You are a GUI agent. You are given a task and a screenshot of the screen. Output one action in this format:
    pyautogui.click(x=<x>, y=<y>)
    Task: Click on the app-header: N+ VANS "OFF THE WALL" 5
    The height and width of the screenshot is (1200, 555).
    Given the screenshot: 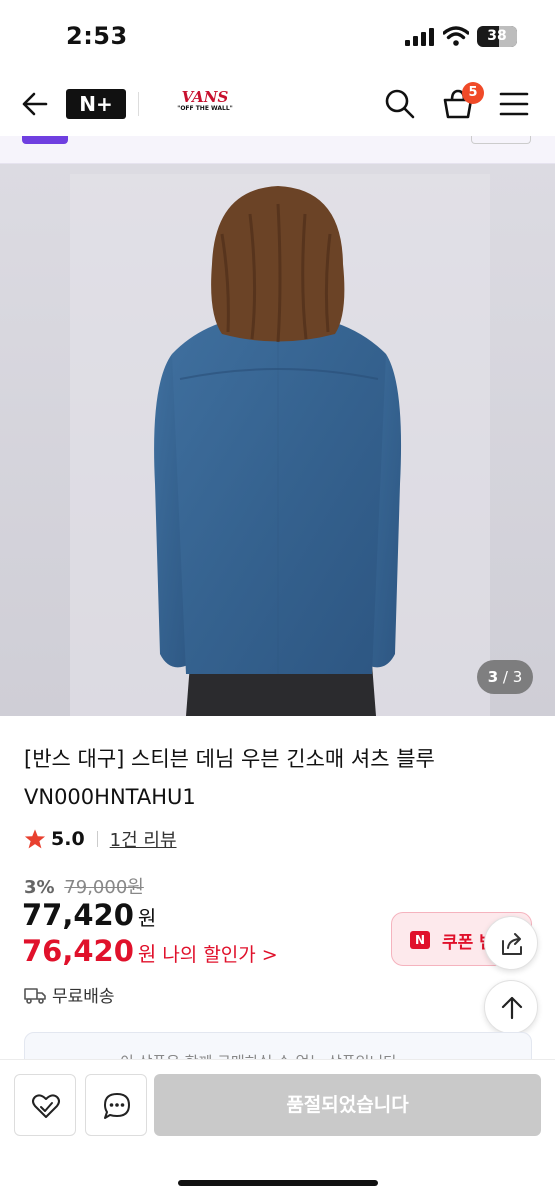 What is the action you would take?
    pyautogui.click(x=277, y=104)
    